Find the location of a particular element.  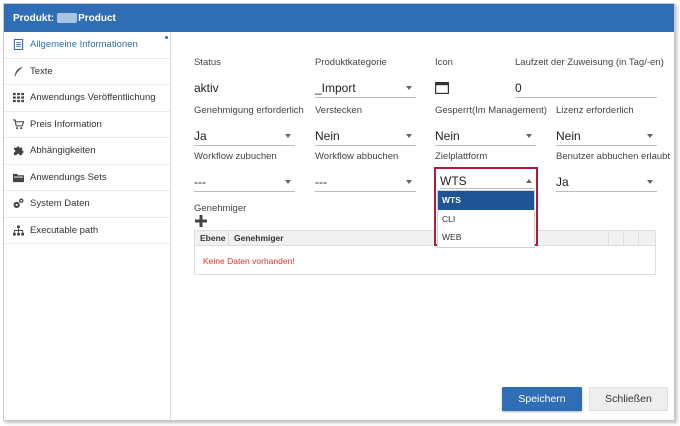

status-field: Status aktiv is located at coordinates (244, 77).